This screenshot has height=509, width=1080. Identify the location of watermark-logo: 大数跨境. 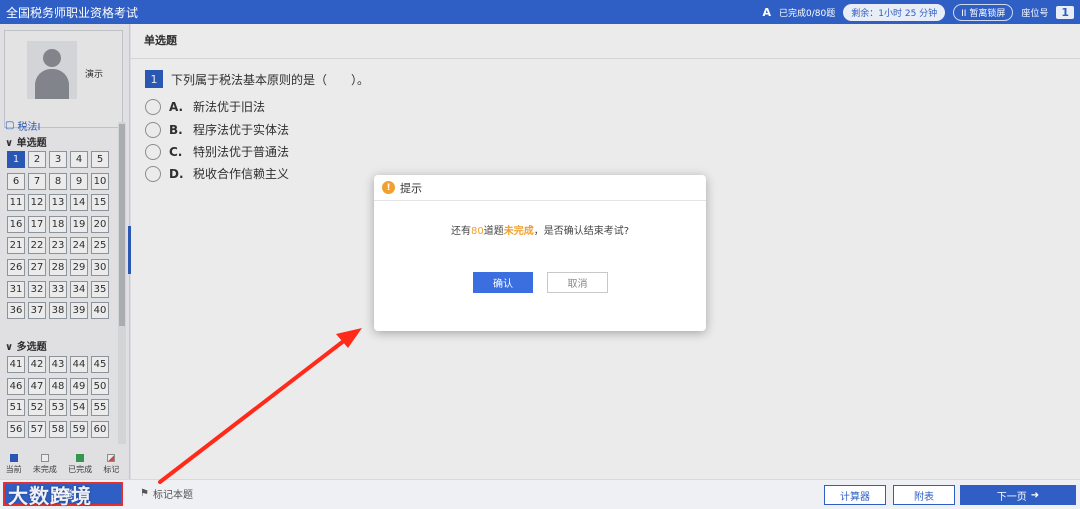
(50, 496).